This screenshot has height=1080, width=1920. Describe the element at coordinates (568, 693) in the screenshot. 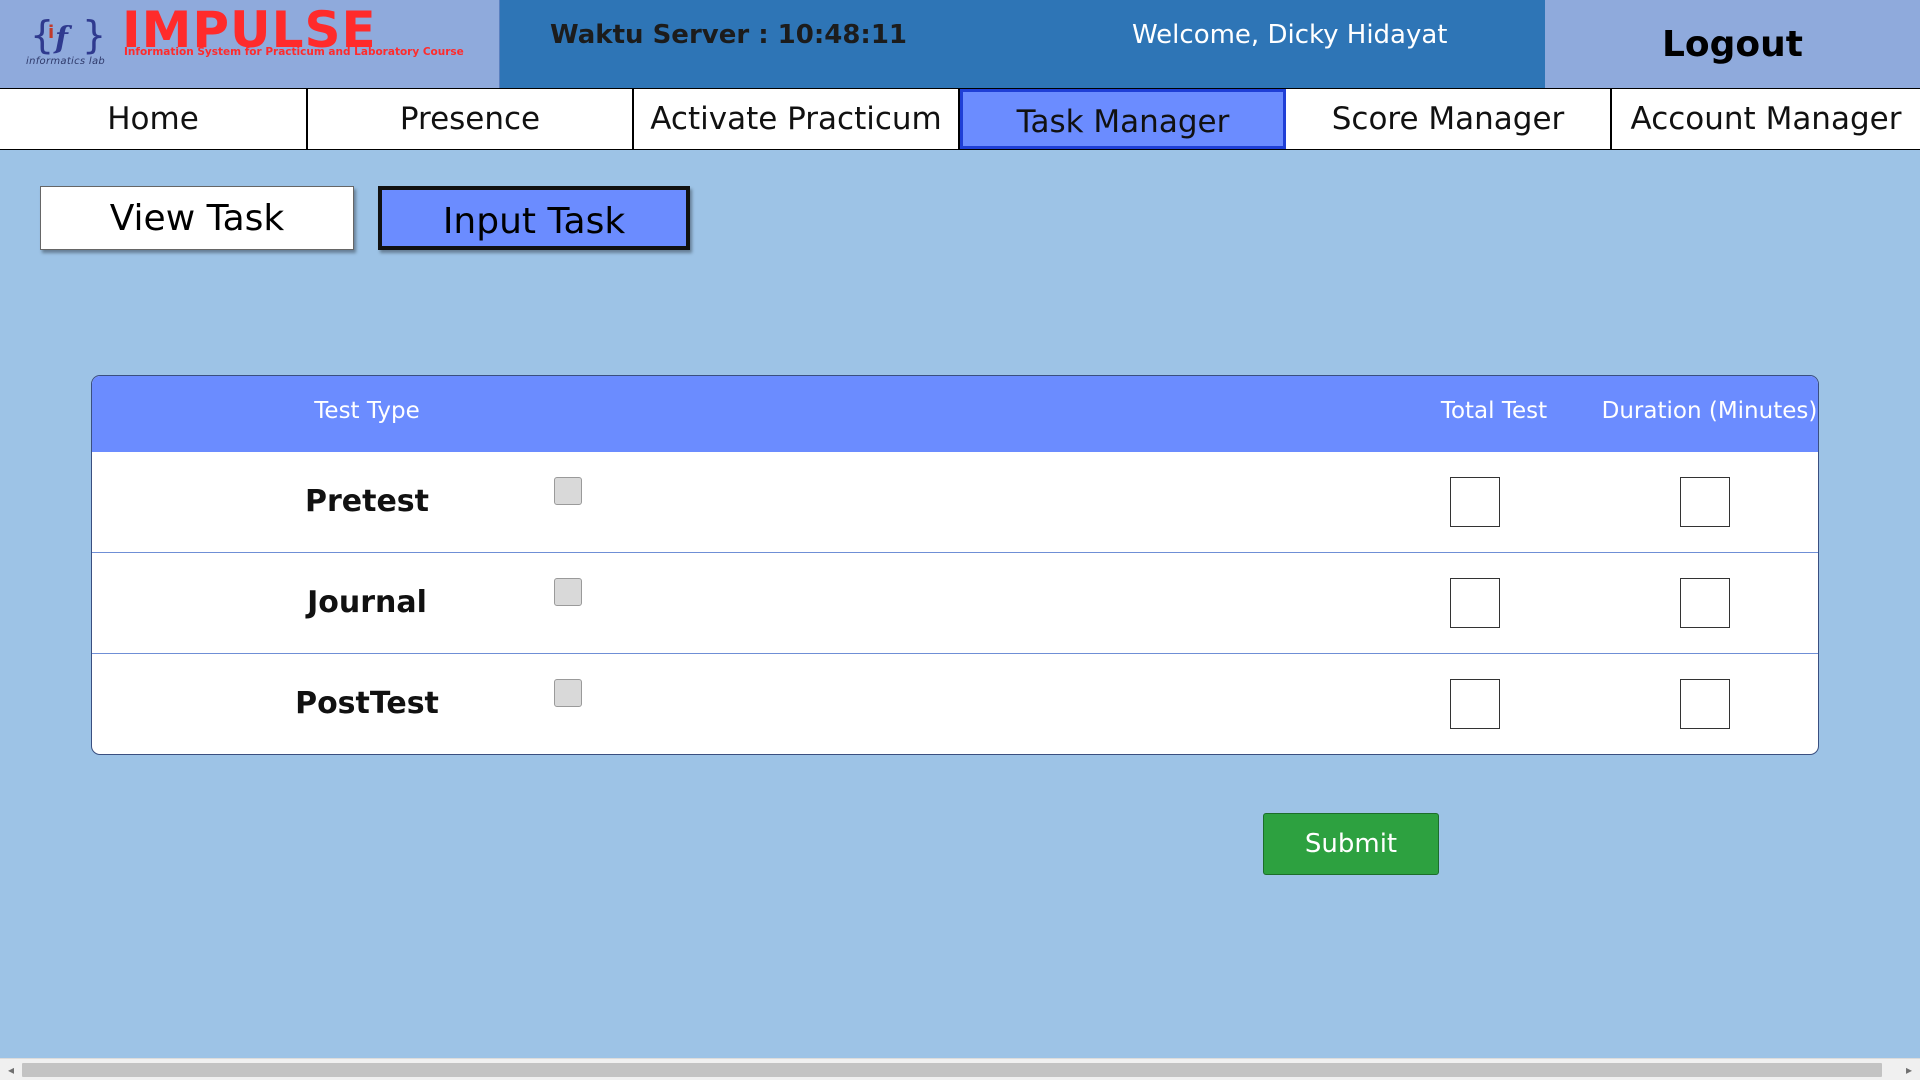

I see `posttest-checkbox` at that location.